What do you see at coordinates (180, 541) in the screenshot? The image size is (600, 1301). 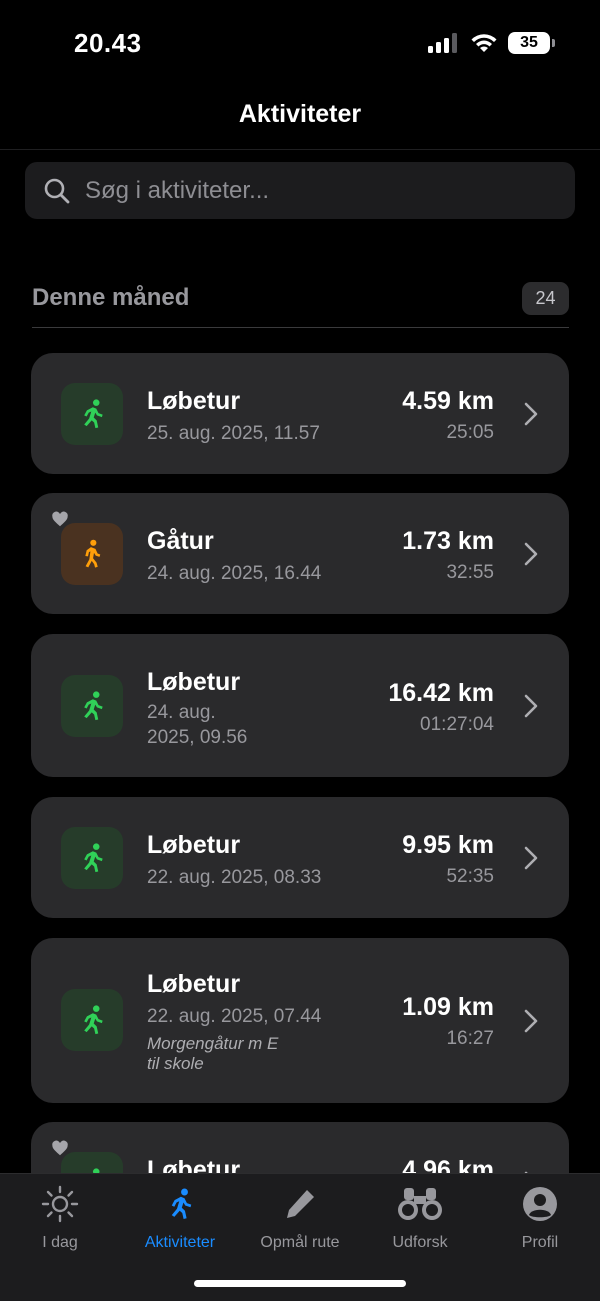 I see `activity-title: Gåtur` at bounding box center [180, 541].